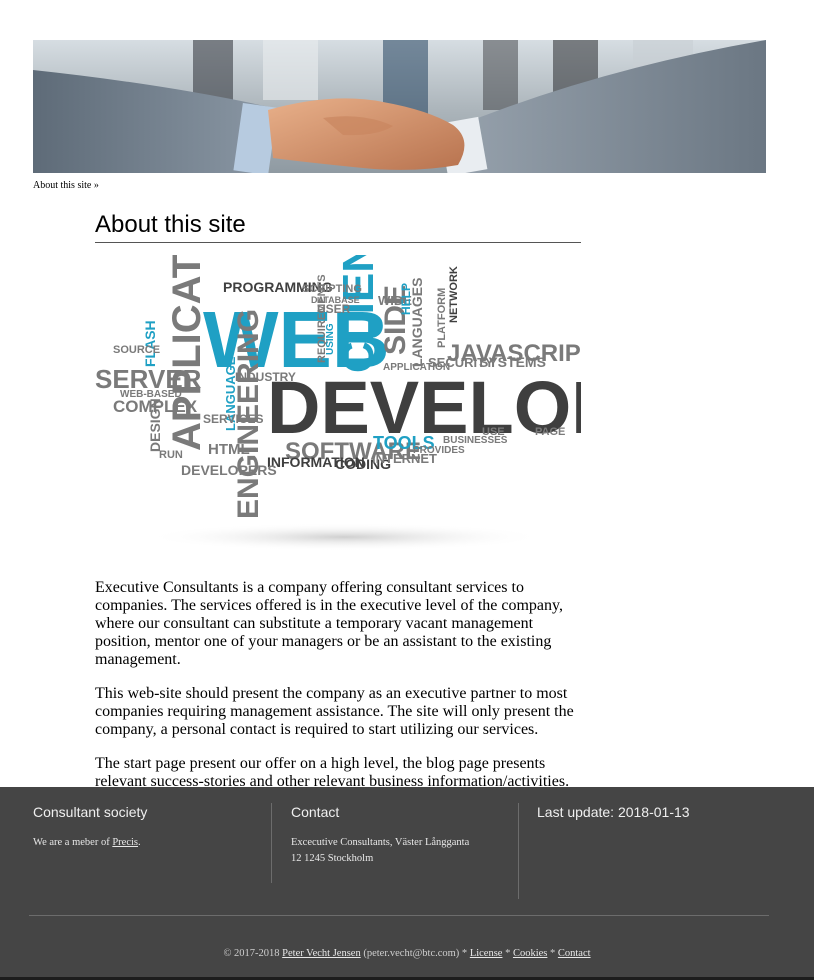 This screenshot has height=980, width=814. What do you see at coordinates (66, 185) in the screenshot?
I see `breadcrumb-about-link: About this site »` at bounding box center [66, 185].